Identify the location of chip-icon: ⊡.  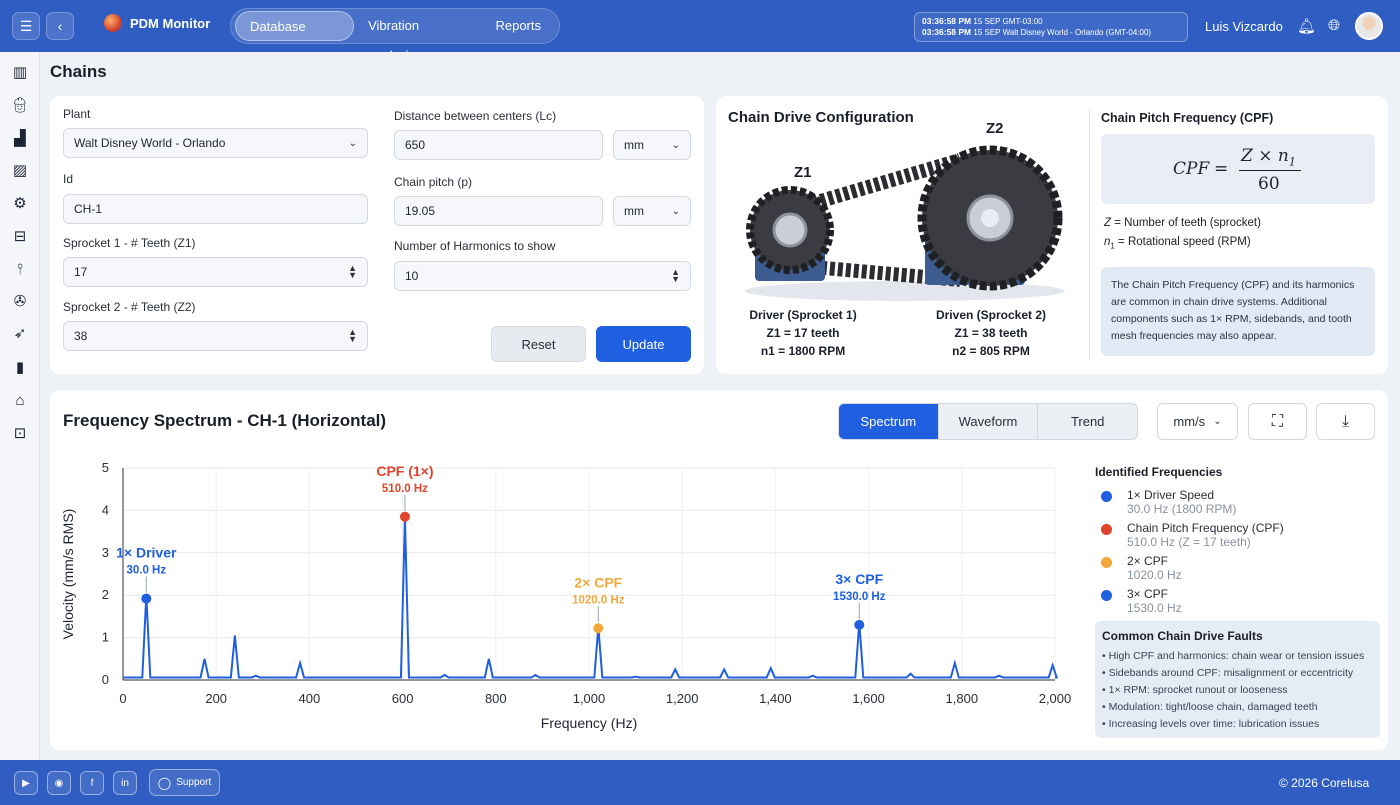
(20, 433).